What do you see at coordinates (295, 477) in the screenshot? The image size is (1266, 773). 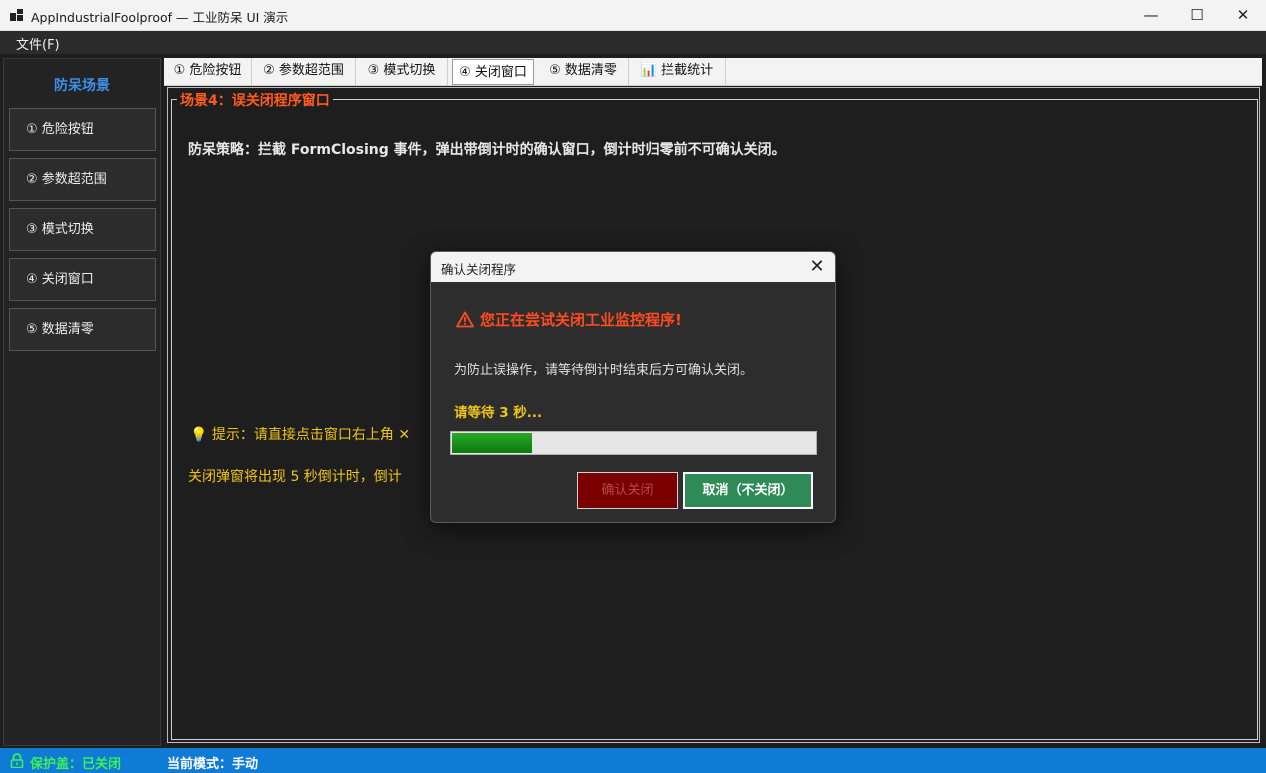 I see `hint-detail-text: 关闭弹窗将出现 5 秒倒计时，倒计` at bounding box center [295, 477].